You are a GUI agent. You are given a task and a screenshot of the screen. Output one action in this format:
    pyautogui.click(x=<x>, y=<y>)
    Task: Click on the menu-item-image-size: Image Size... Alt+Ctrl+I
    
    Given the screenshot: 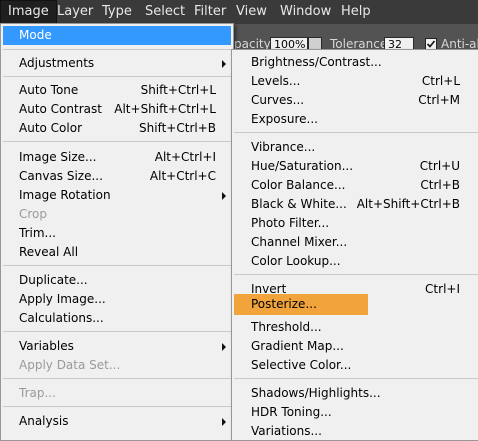 What is the action you would take?
    pyautogui.click(x=117, y=157)
    